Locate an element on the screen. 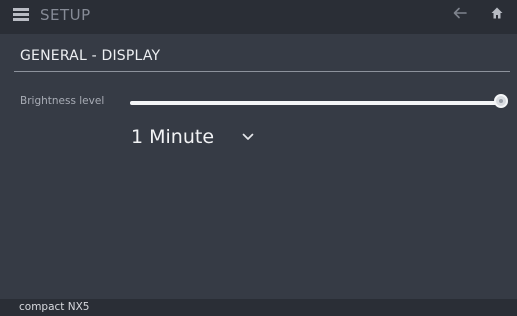 This screenshot has height=316, width=517. device-name: compact NX5 is located at coordinates (54, 307).